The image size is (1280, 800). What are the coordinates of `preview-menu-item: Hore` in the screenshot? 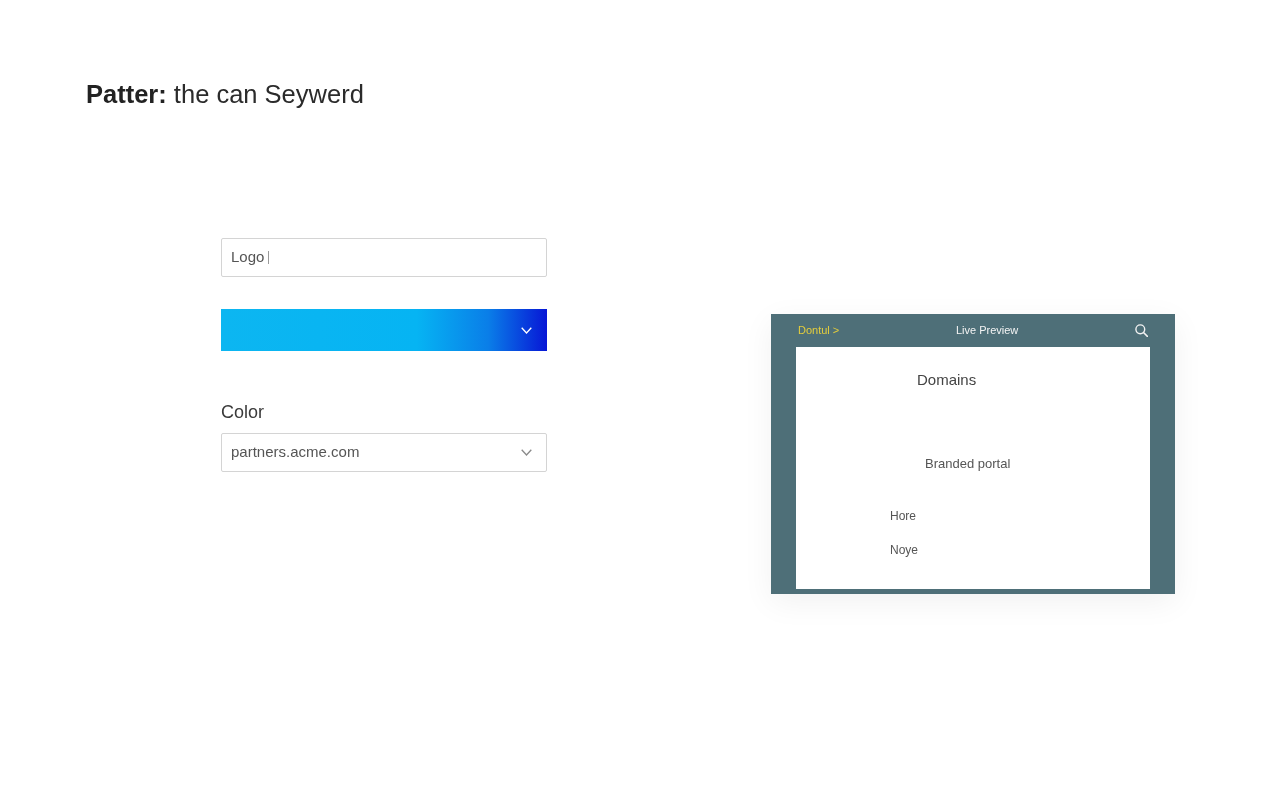 It's located at (903, 516).